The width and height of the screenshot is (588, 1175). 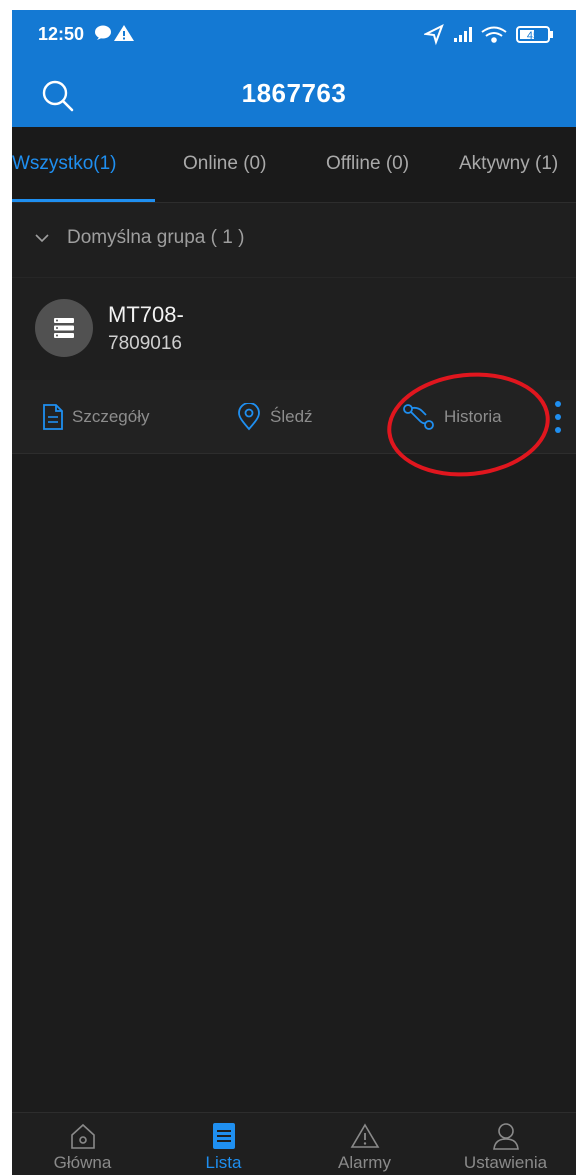 I want to click on chevron-down-icon, so click(x=42, y=238).